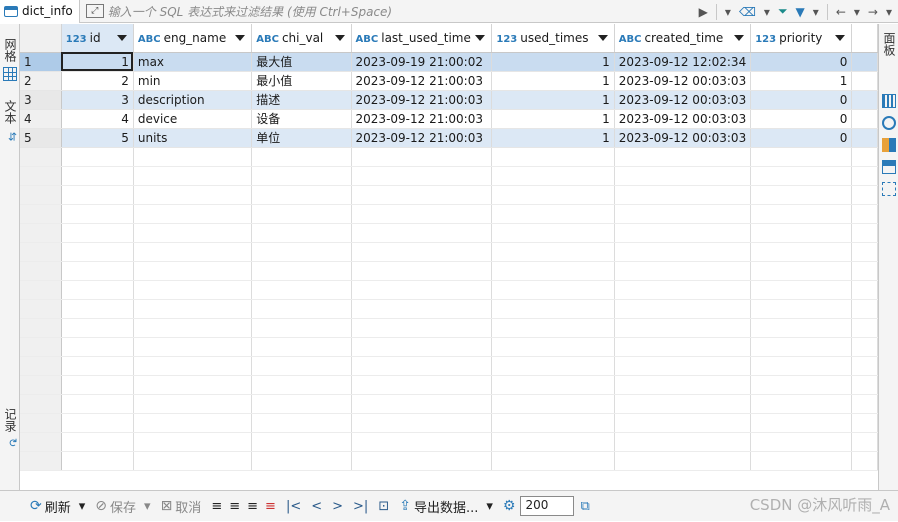 This screenshot has width=898, height=522. What do you see at coordinates (181, 506) in the screenshot?
I see `cancel-button: ⊠ 取消` at bounding box center [181, 506].